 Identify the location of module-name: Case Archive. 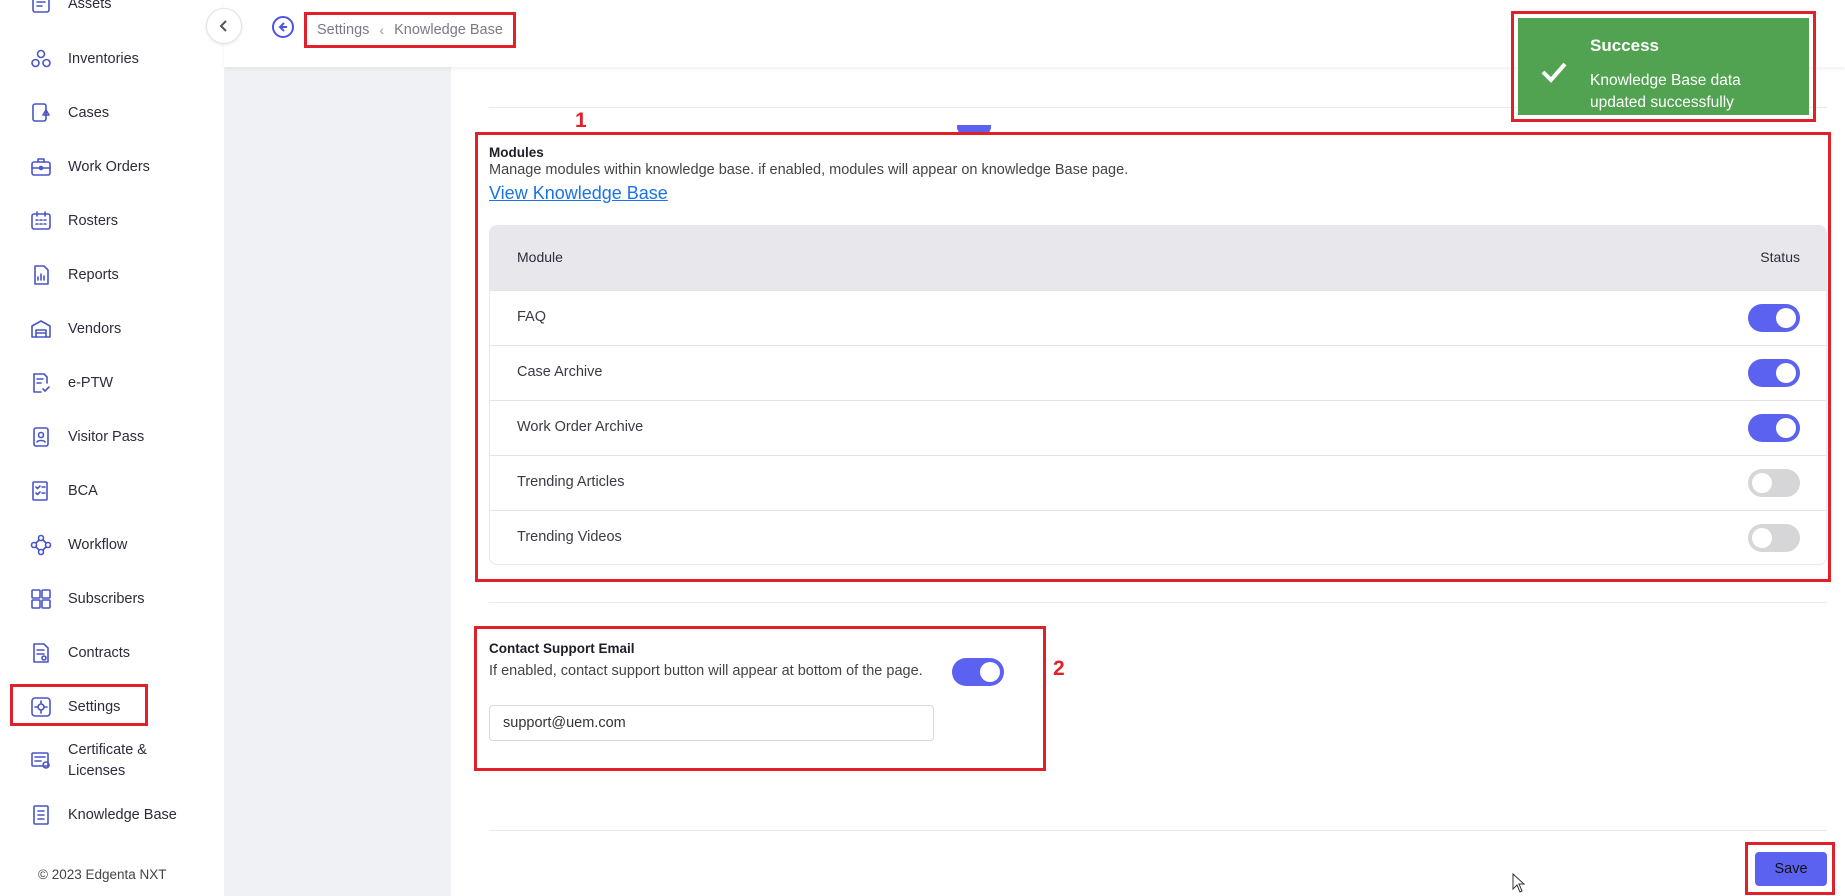
(560, 372).